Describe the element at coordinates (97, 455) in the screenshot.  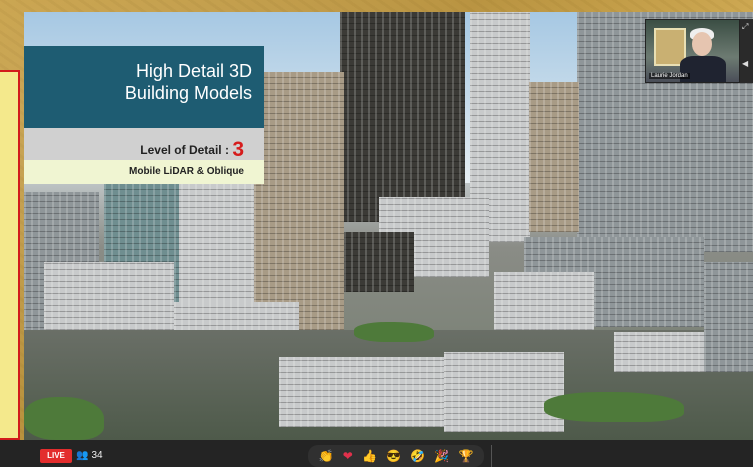
I see `viewer-count-value: 34` at that location.